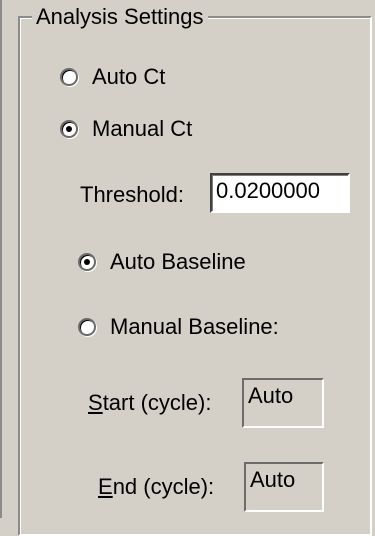 This screenshot has height=536, width=375. I want to click on groupbox-title: Analysis Settings, so click(120, 17).